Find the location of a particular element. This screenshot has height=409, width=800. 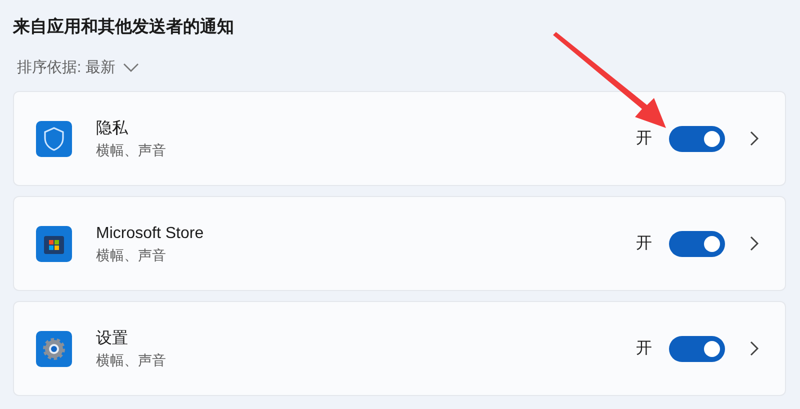

store-bag-icon is located at coordinates (54, 244).